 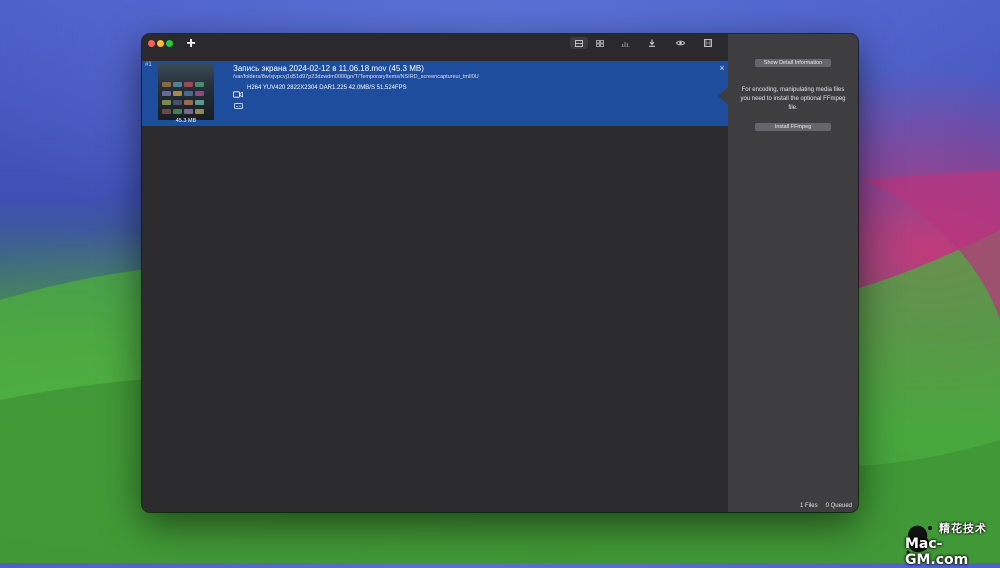 What do you see at coordinates (600, 43) in the screenshot?
I see `grid-view-icon` at bounding box center [600, 43].